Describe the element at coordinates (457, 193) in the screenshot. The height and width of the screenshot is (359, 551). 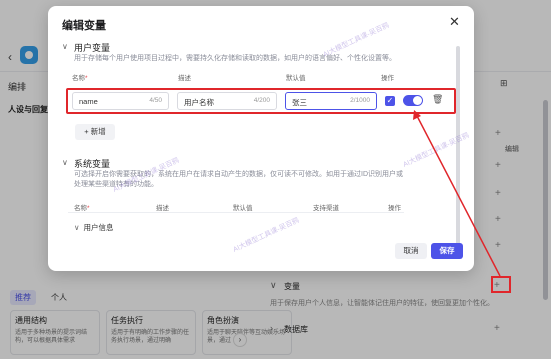
I see `annotation-arrow` at that location.